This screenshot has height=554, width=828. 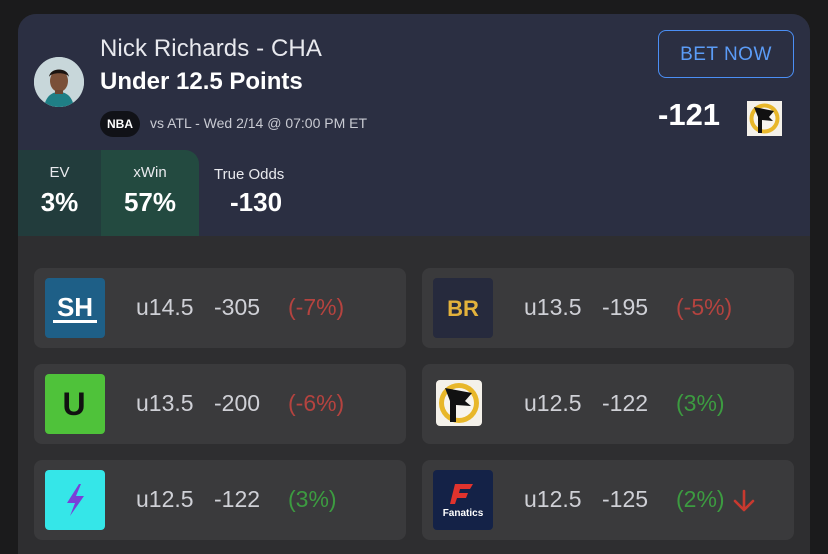 I want to click on true-odds-label: True Odds, so click(x=249, y=174).